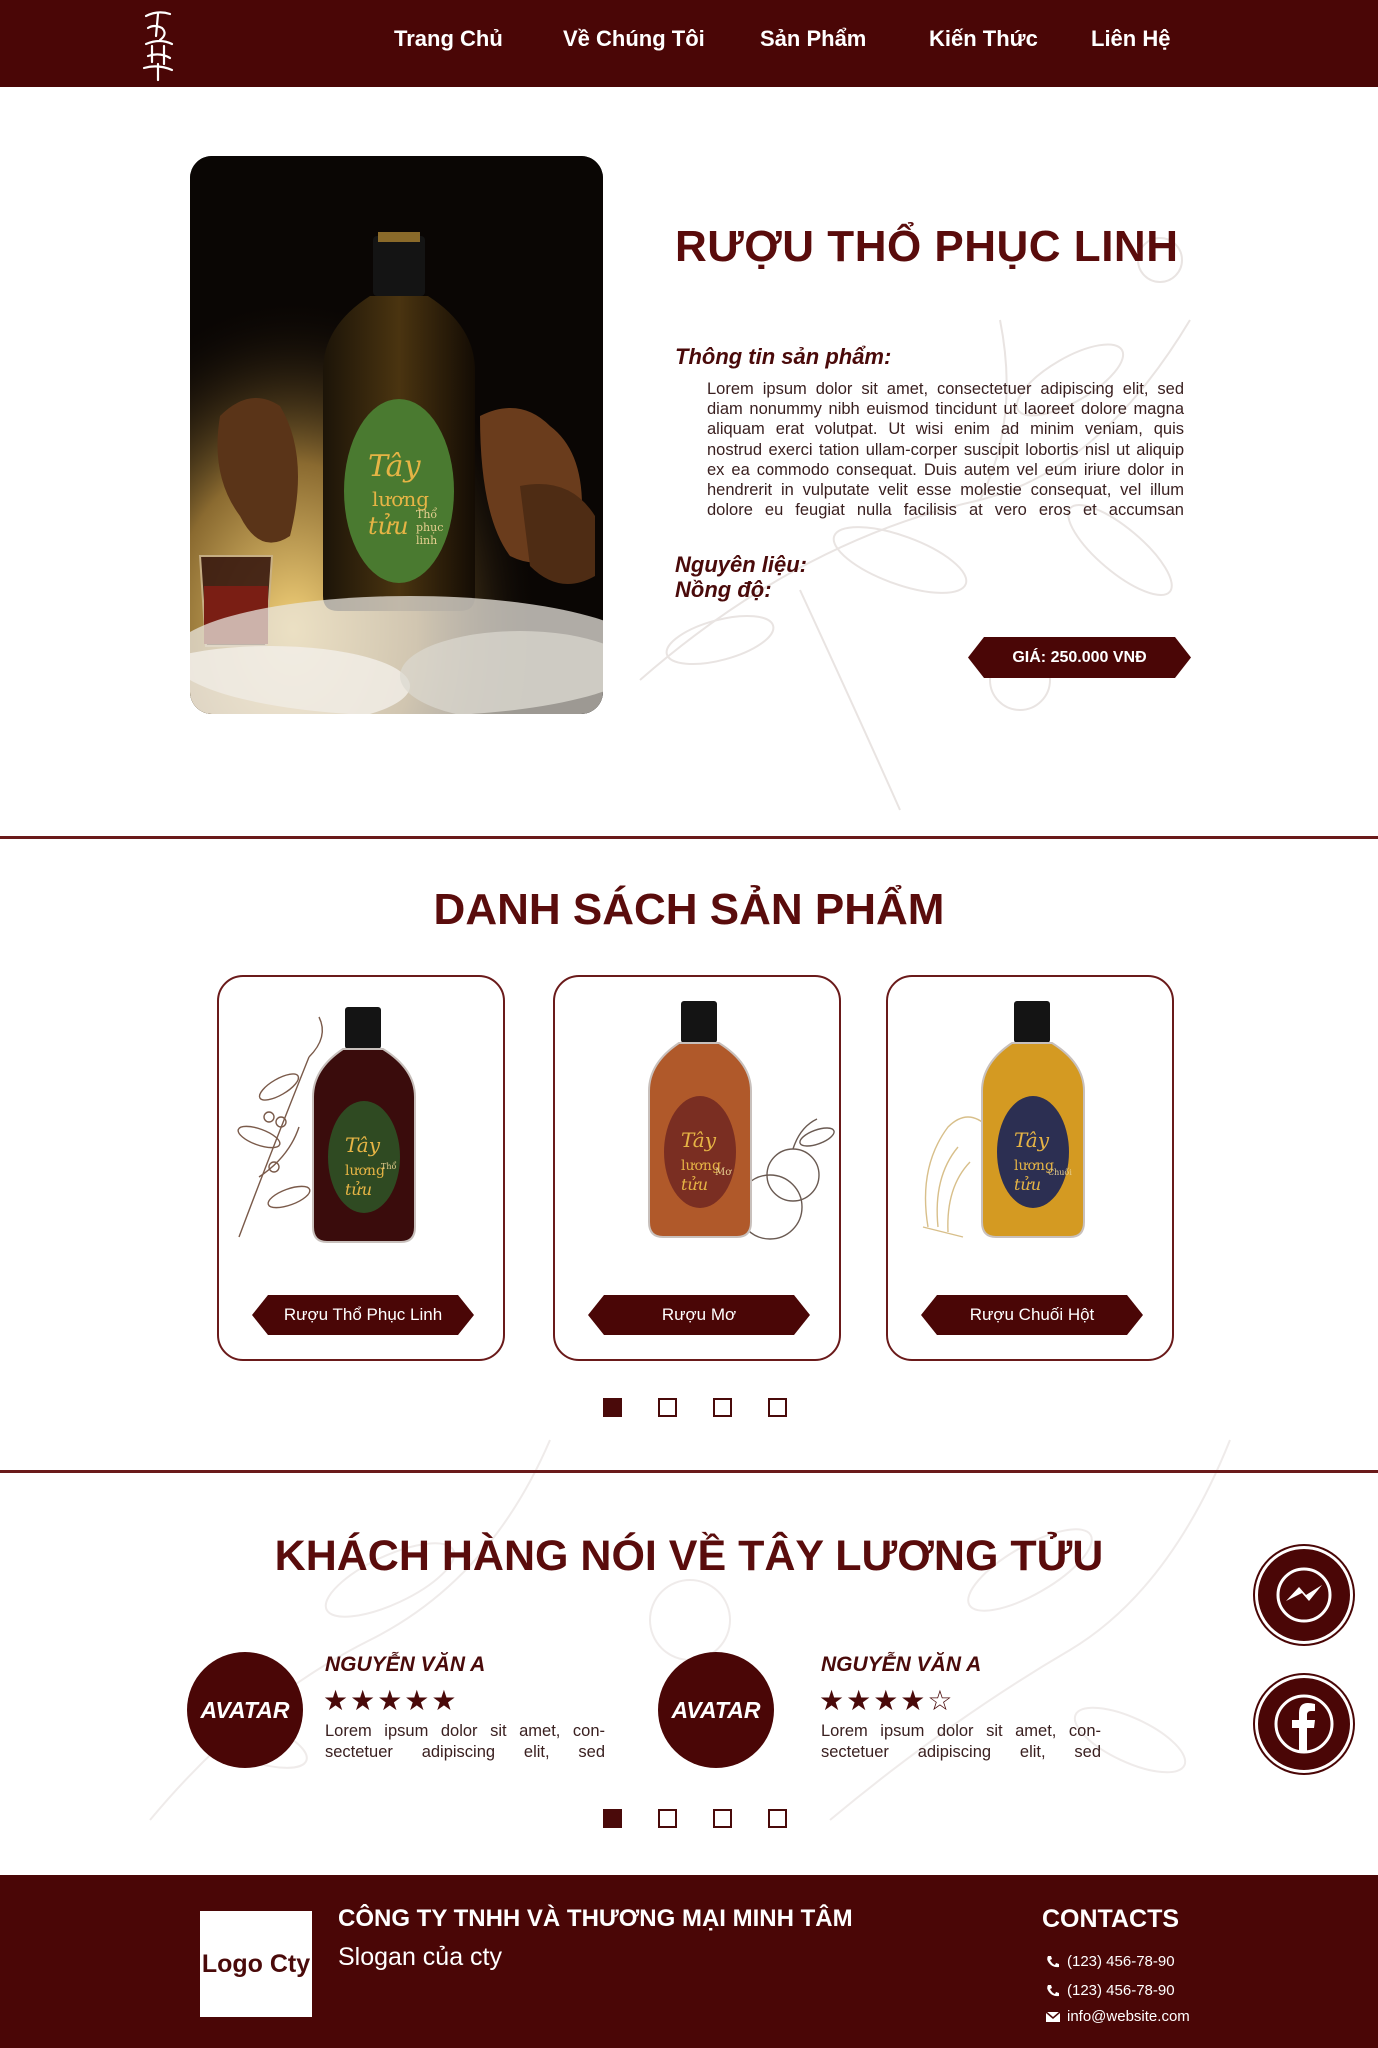  I want to click on contact-email: info@website.com, so click(1117, 2016).